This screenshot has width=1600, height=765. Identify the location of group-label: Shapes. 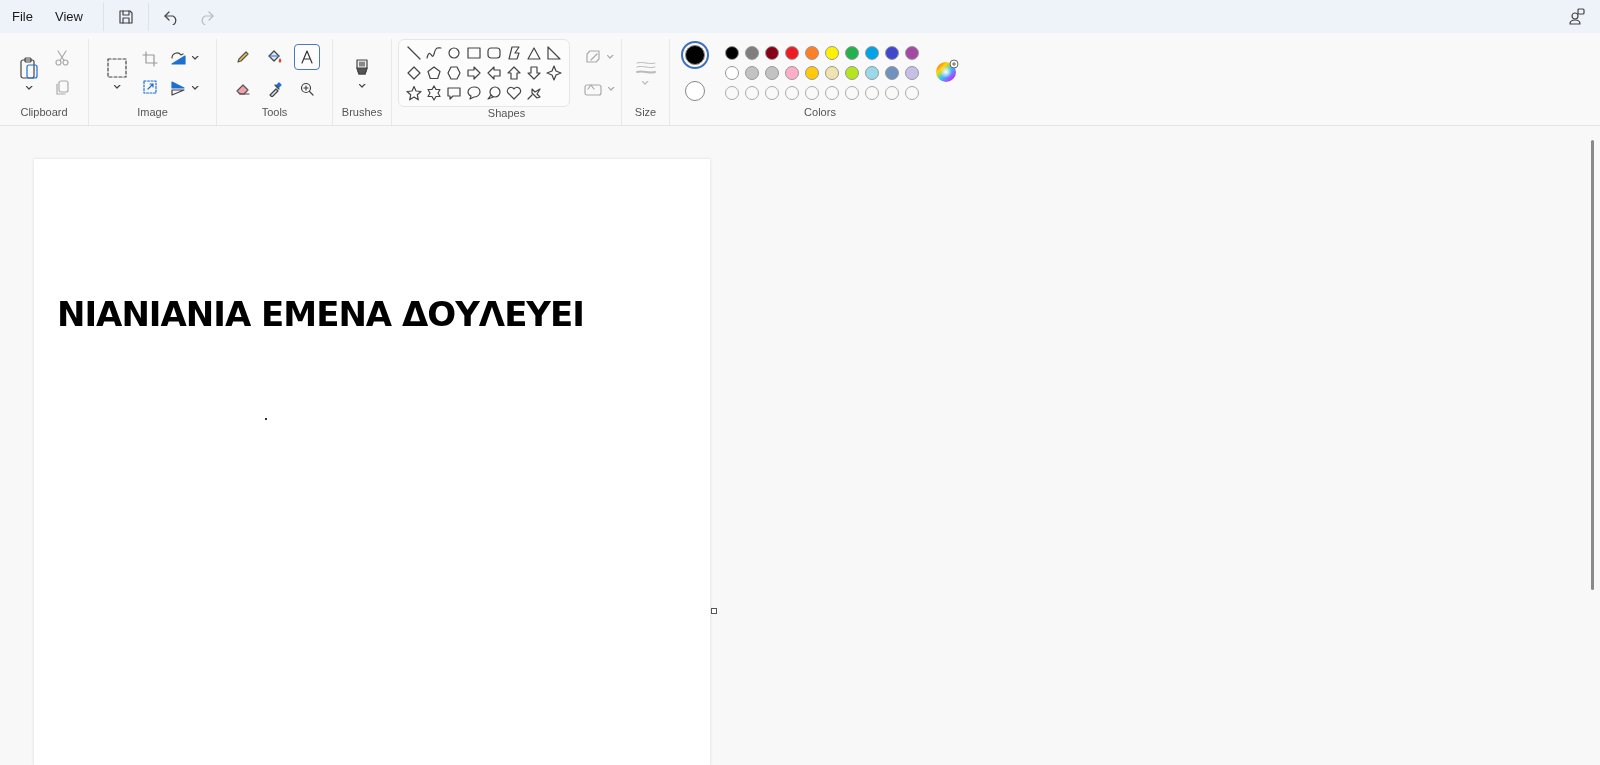
(506, 114).